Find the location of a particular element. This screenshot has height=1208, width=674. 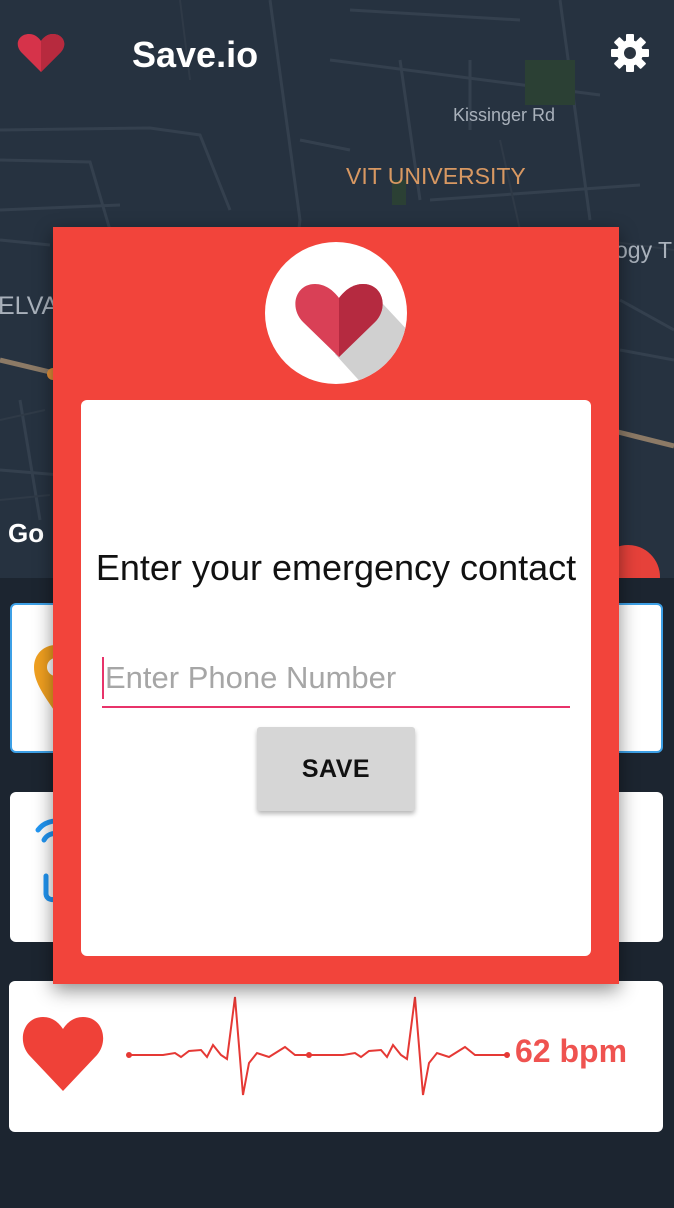

dialog-prompt-text: Enter your emergency contact is located at coordinates (336, 567).